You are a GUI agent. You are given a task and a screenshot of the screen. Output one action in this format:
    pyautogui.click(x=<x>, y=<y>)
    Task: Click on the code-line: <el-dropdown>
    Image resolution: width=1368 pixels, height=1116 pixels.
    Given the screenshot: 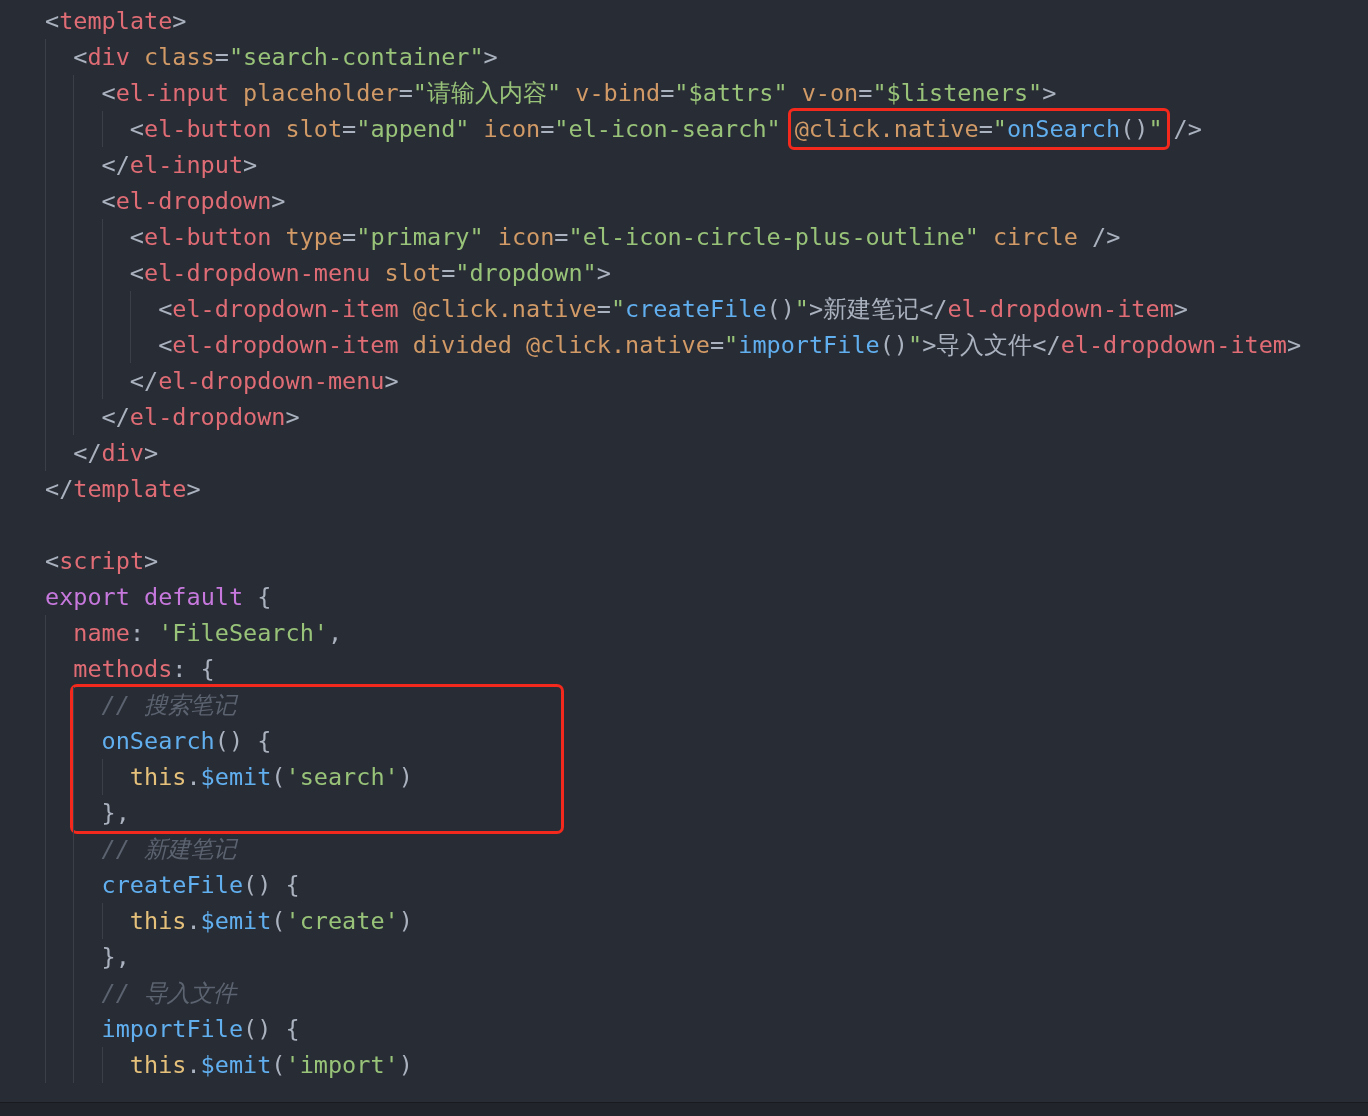 What is the action you would take?
    pyautogui.click(x=193, y=201)
    